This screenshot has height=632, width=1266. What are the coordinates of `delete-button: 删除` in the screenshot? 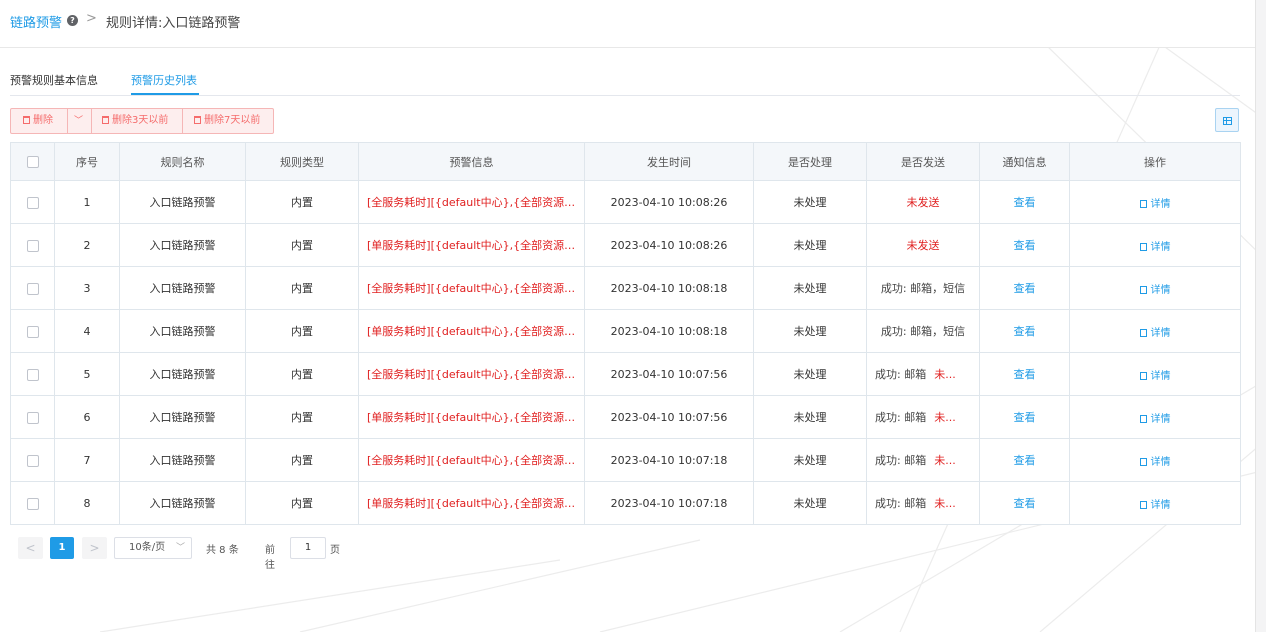 It's located at (38, 121).